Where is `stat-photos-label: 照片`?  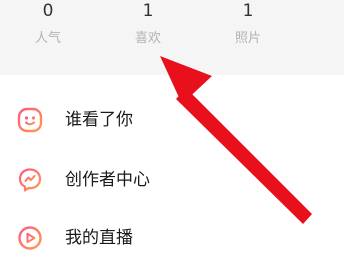
stat-photos-label: 照片 is located at coordinates (247, 38).